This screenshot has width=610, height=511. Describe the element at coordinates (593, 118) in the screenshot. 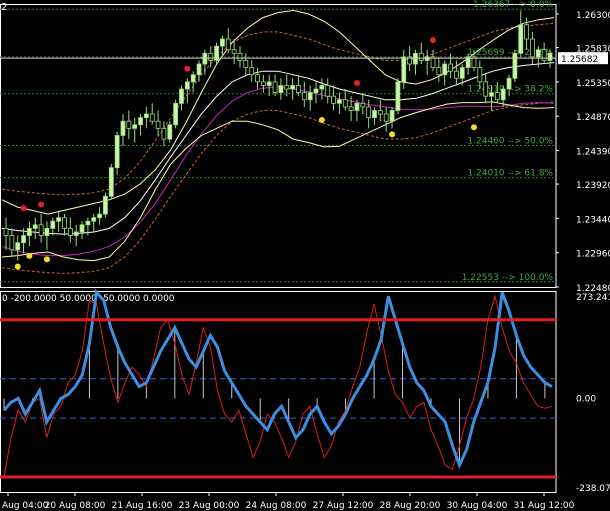

I see `price-tick-label: 1.24870` at that location.